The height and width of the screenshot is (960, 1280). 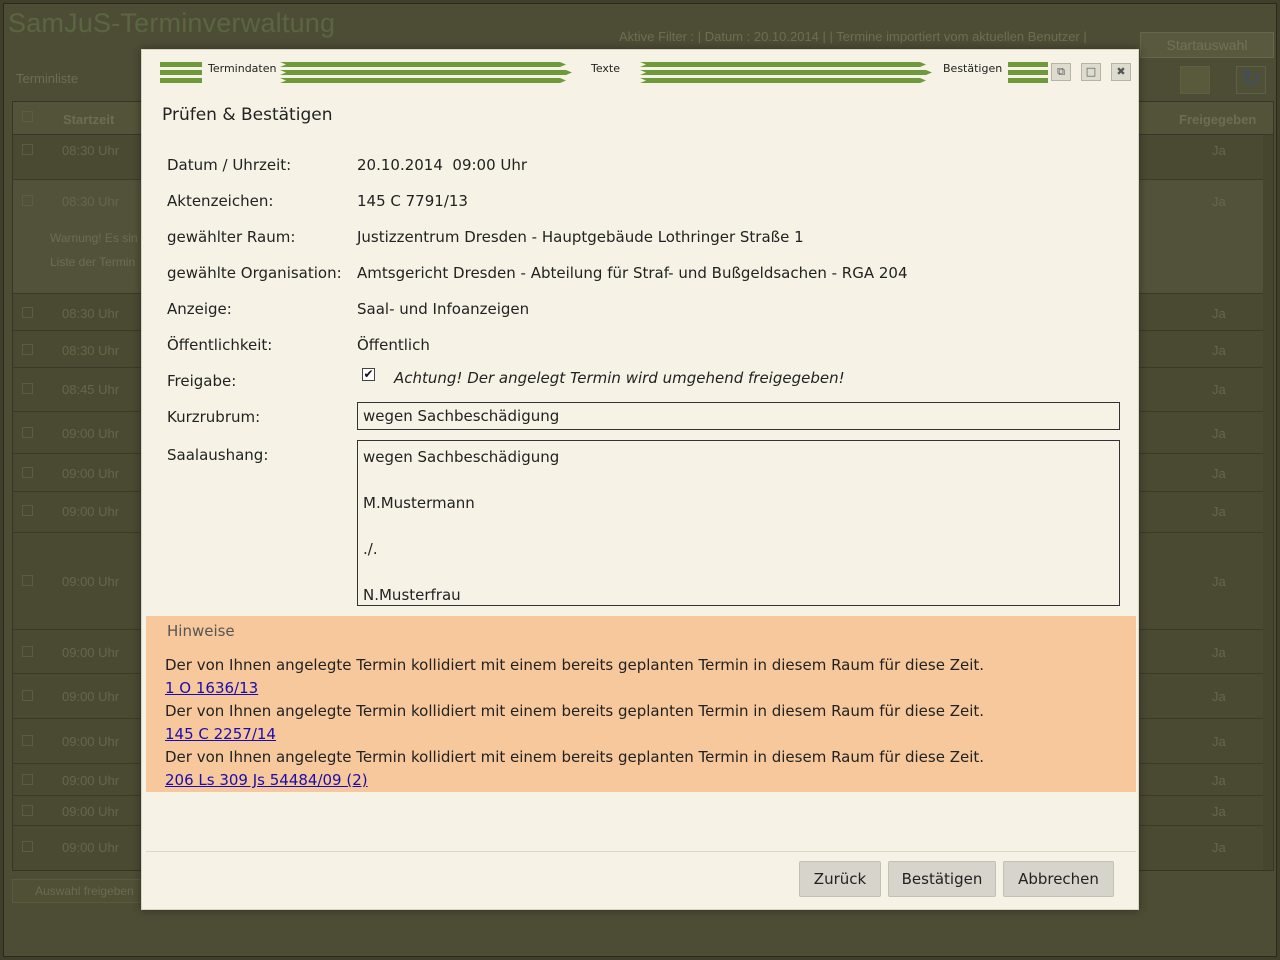 I want to click on oeffentlichkeit-label: Öffentlichkeit:, so click(x=220, y=345).